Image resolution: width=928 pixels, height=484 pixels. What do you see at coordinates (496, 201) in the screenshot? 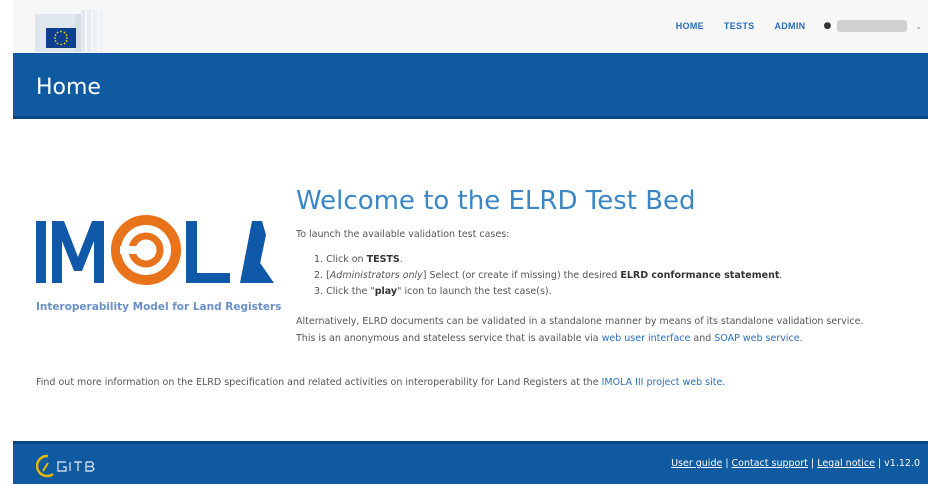
I see `welcome-heading: Welcome to the ELRD Test Bed` at bounding box center [496, 201].